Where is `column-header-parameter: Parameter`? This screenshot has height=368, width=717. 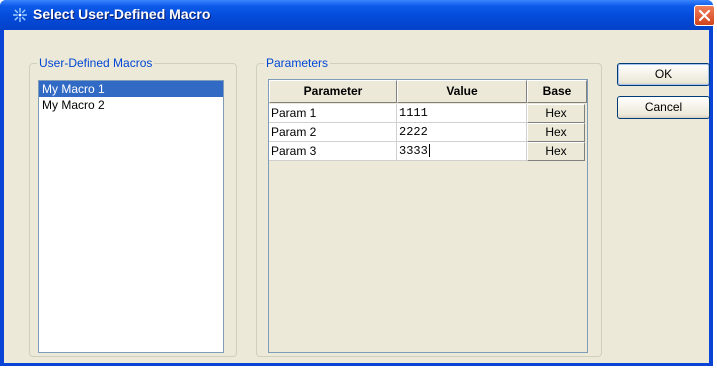 column-header-parameter: Parameter is located at coordinates (333, 91).